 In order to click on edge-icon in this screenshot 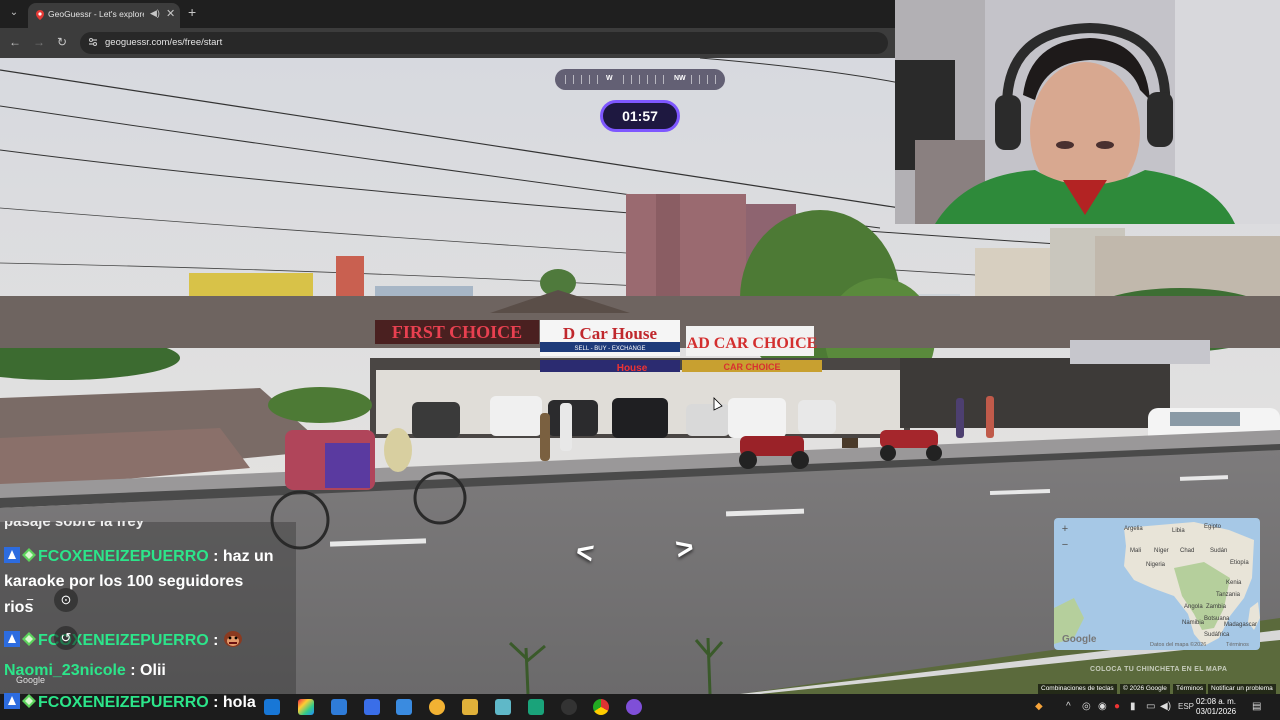, I will do `click(272, 707)`.